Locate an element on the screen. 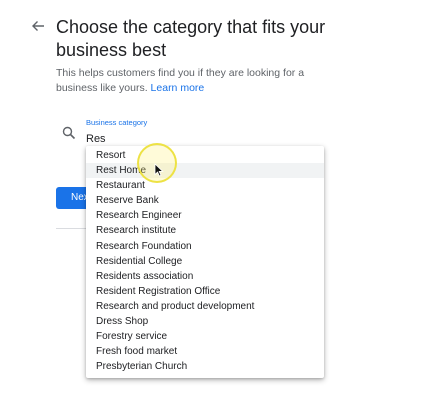 This screenshot has height=400, width=430. suggestion-item: Dress Shop is located at coordinates (205, 321).